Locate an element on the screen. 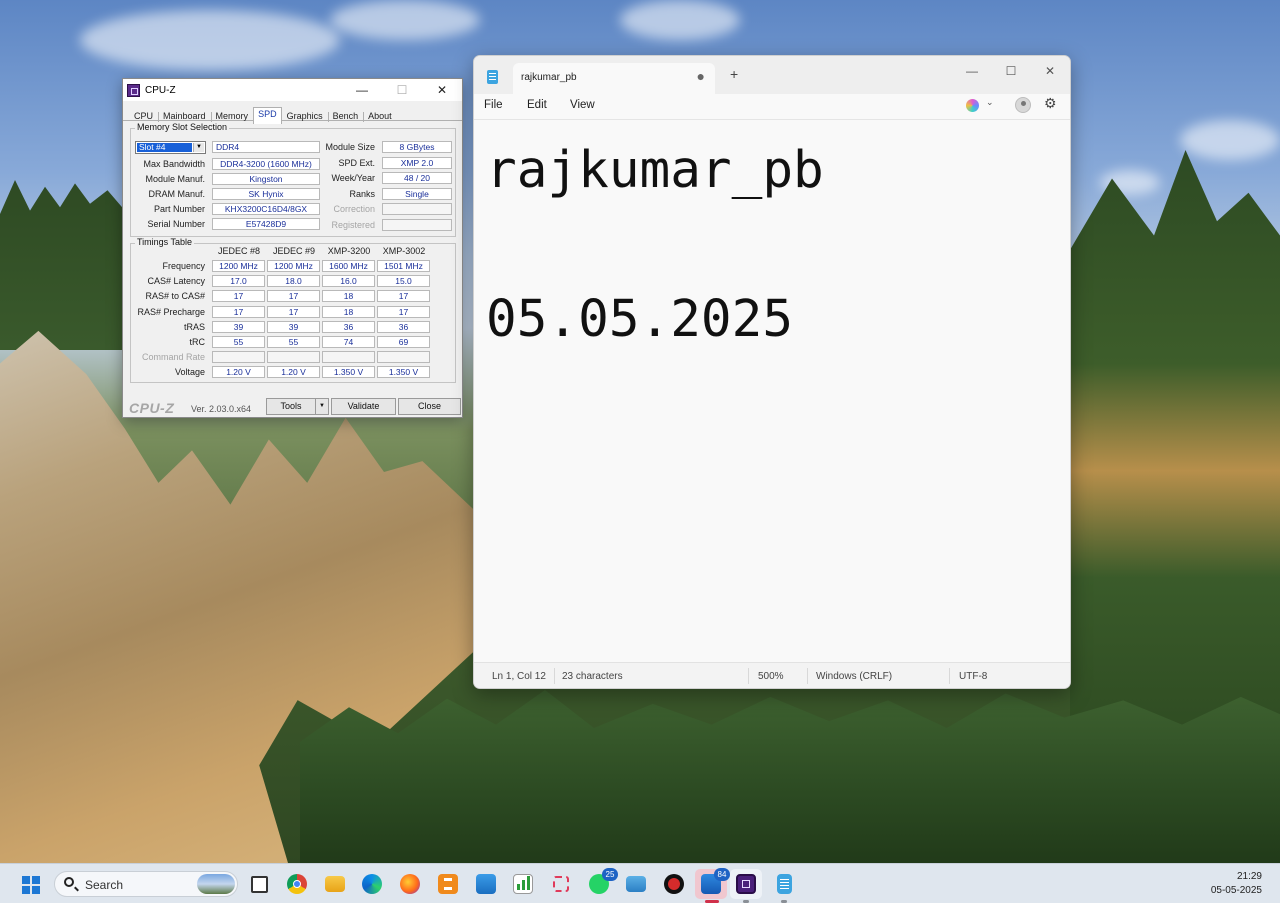 This screenshot has width=1280, height=903. tab-memory: Memory is located at coordinates (232, 116).